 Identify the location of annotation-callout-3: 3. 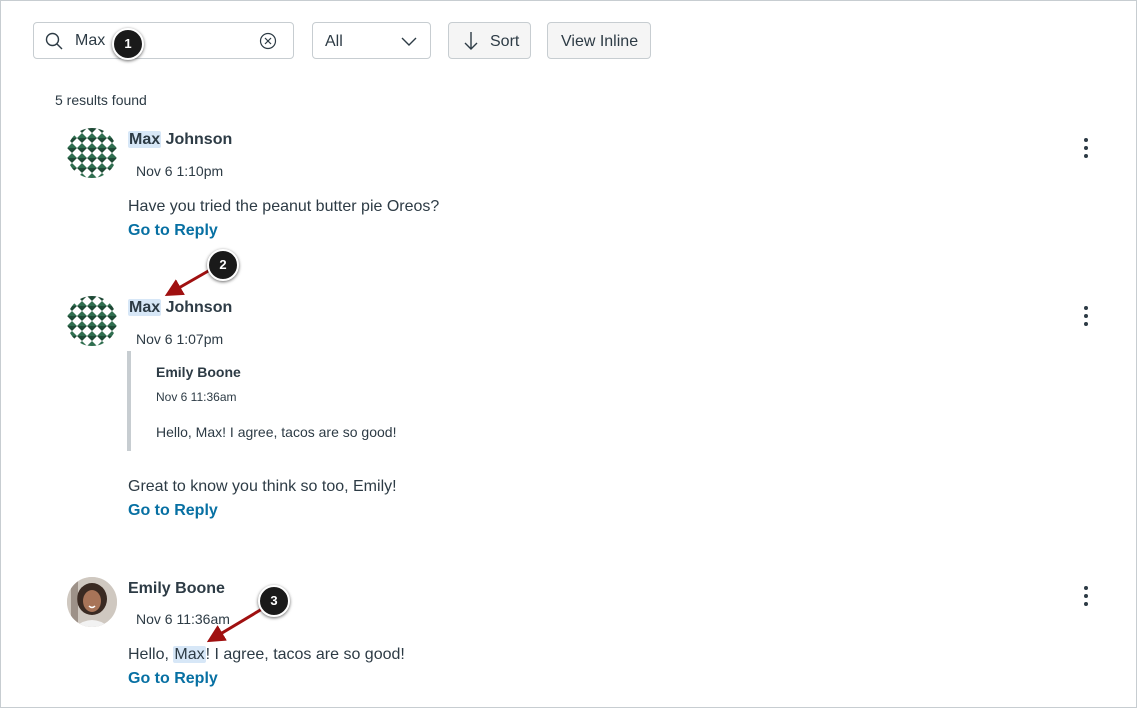
(274, 601).